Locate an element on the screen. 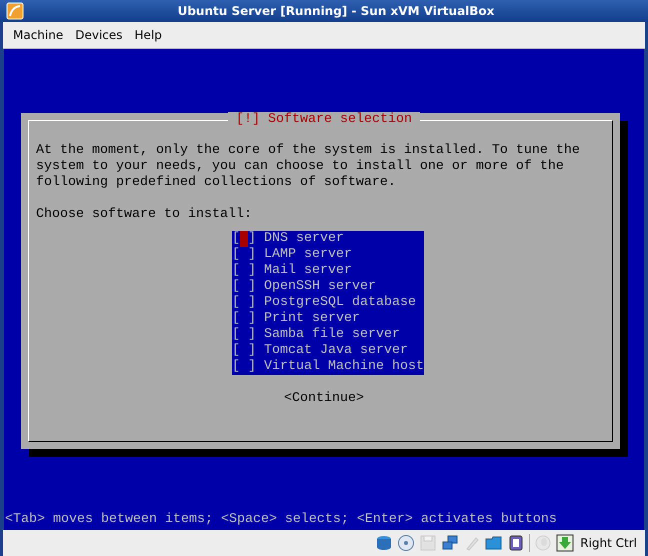 Image resolution: width=648 pixels, height=556 pixels. chip-icon is located at coordinates (516, 543).